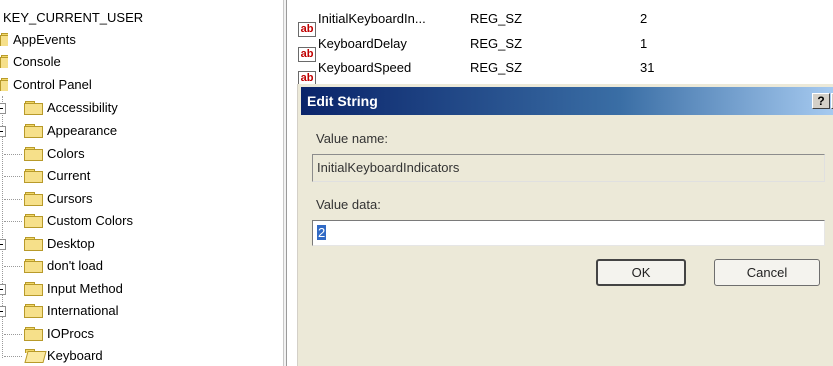  Describe the element at coordinates (641, 272) in the screenshot. I see `ok-button: OK` at that location.